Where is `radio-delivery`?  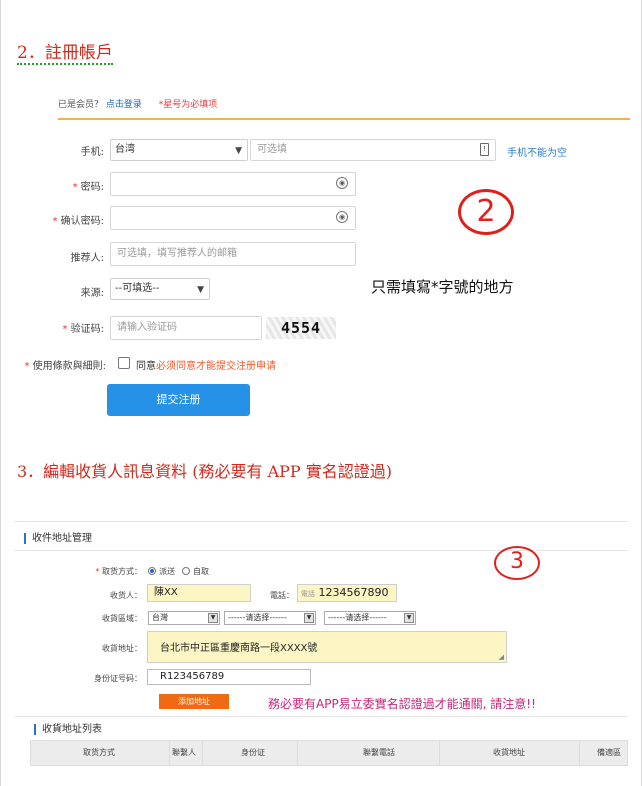
radio-delivery is located at coordinates (152, 571).